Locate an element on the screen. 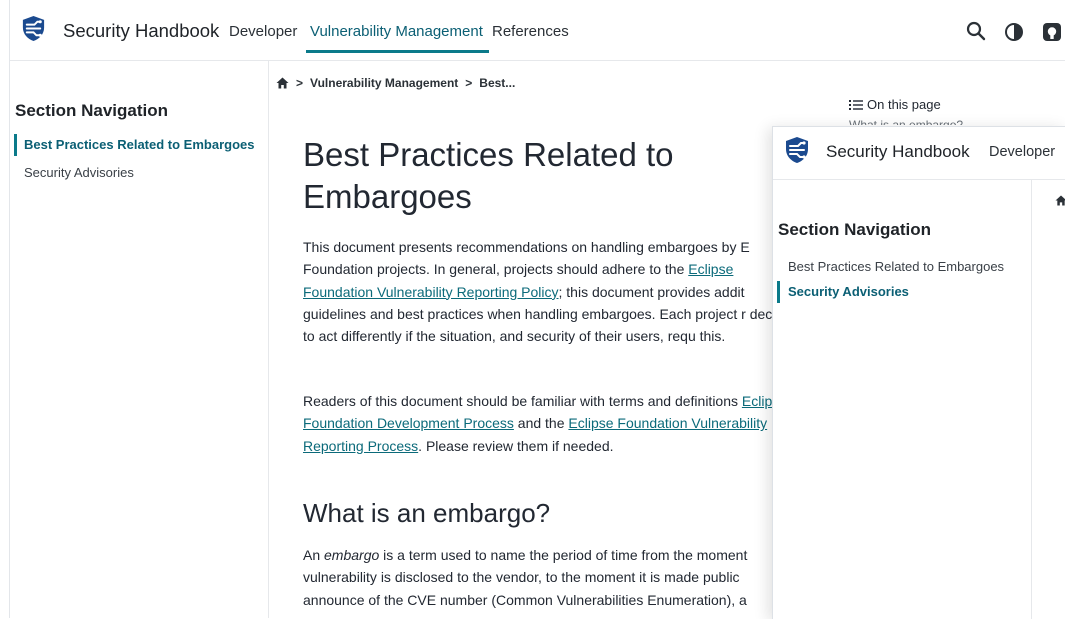  list-icon is located at coordinates (856, 104).